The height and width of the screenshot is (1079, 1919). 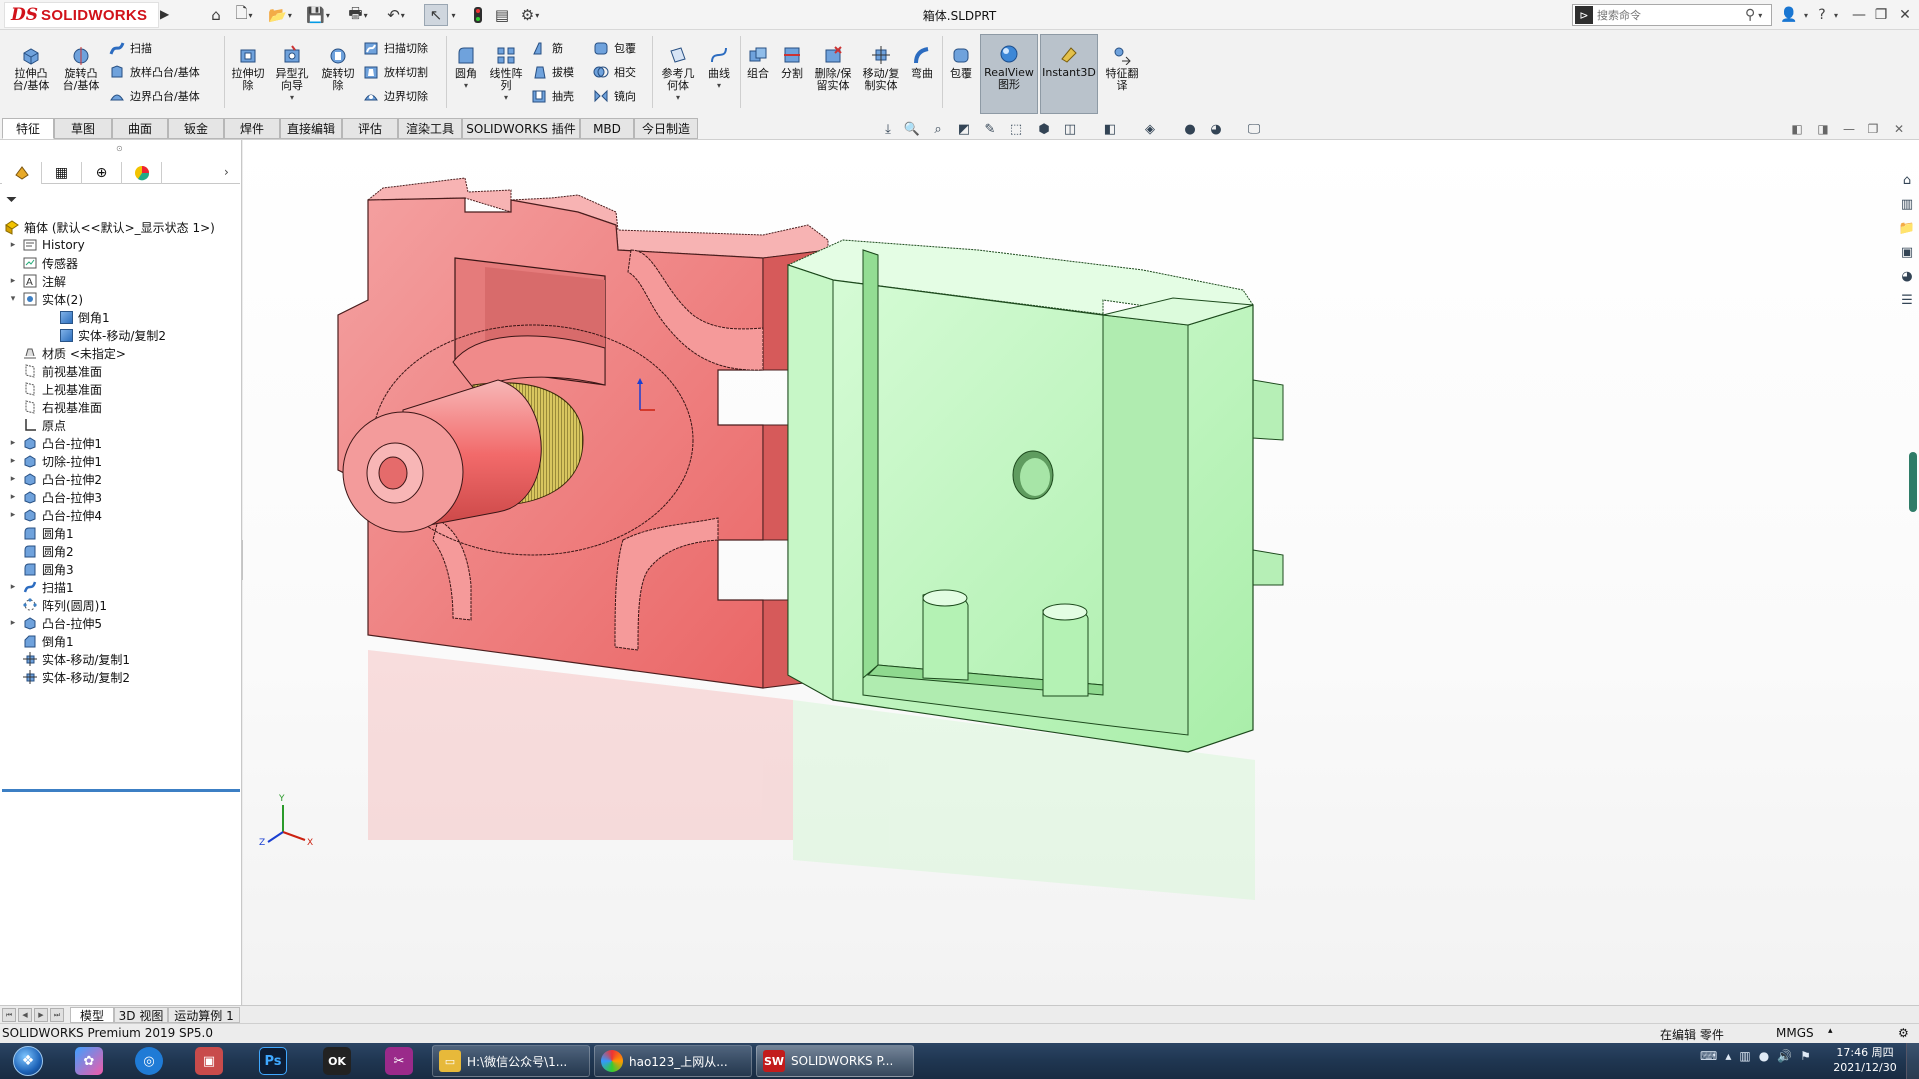 I want to click on wrap2-button: 包覆, so click(x=961, y=79).